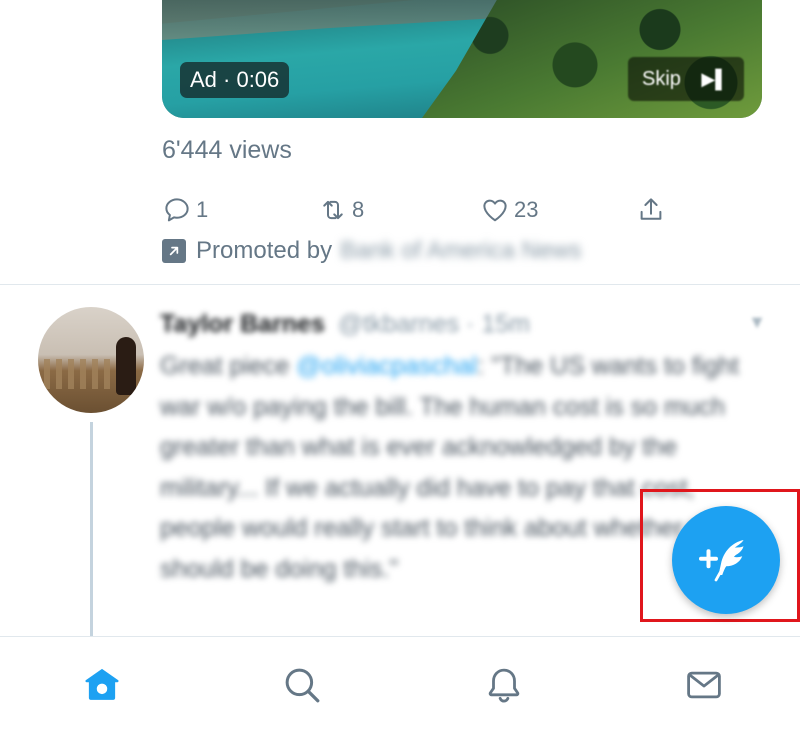 The height and width of the screenshot is (732, 800). What do you see at coordinates (358, 209) in the screenshot?
I see `retweet-count: 8` at bounding box center [358, 209].